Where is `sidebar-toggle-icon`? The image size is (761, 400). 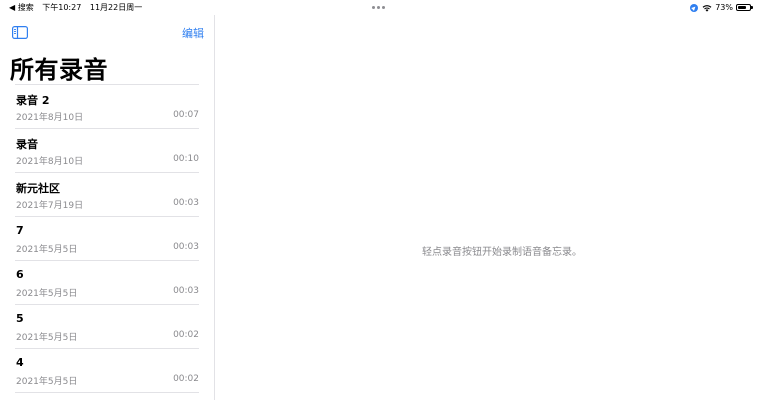
sidebar-toggle-icon is located at coordinates (20, 32).